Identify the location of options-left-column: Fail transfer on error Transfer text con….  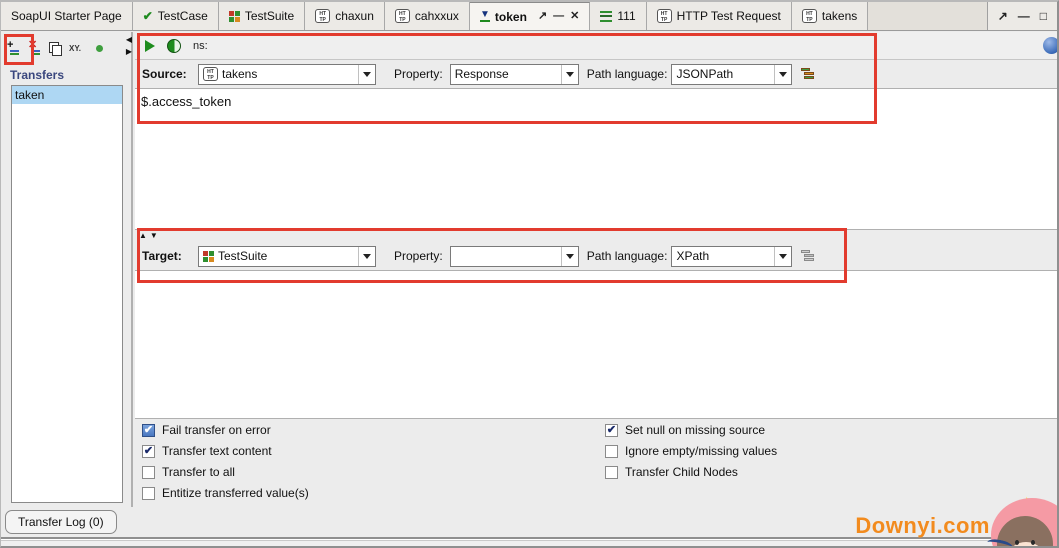
(225, 461).